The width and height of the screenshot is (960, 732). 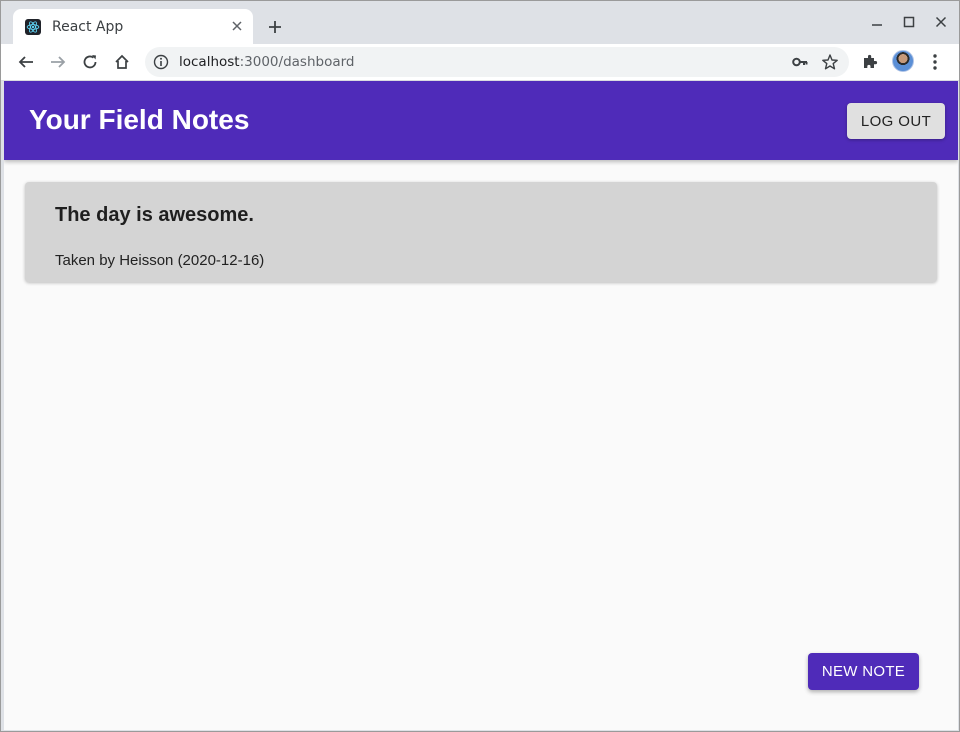 What do you see at coordinates (935, 62) in the screenshot?
I see `kebab-menu-icon` at bounding box center [935, 62].